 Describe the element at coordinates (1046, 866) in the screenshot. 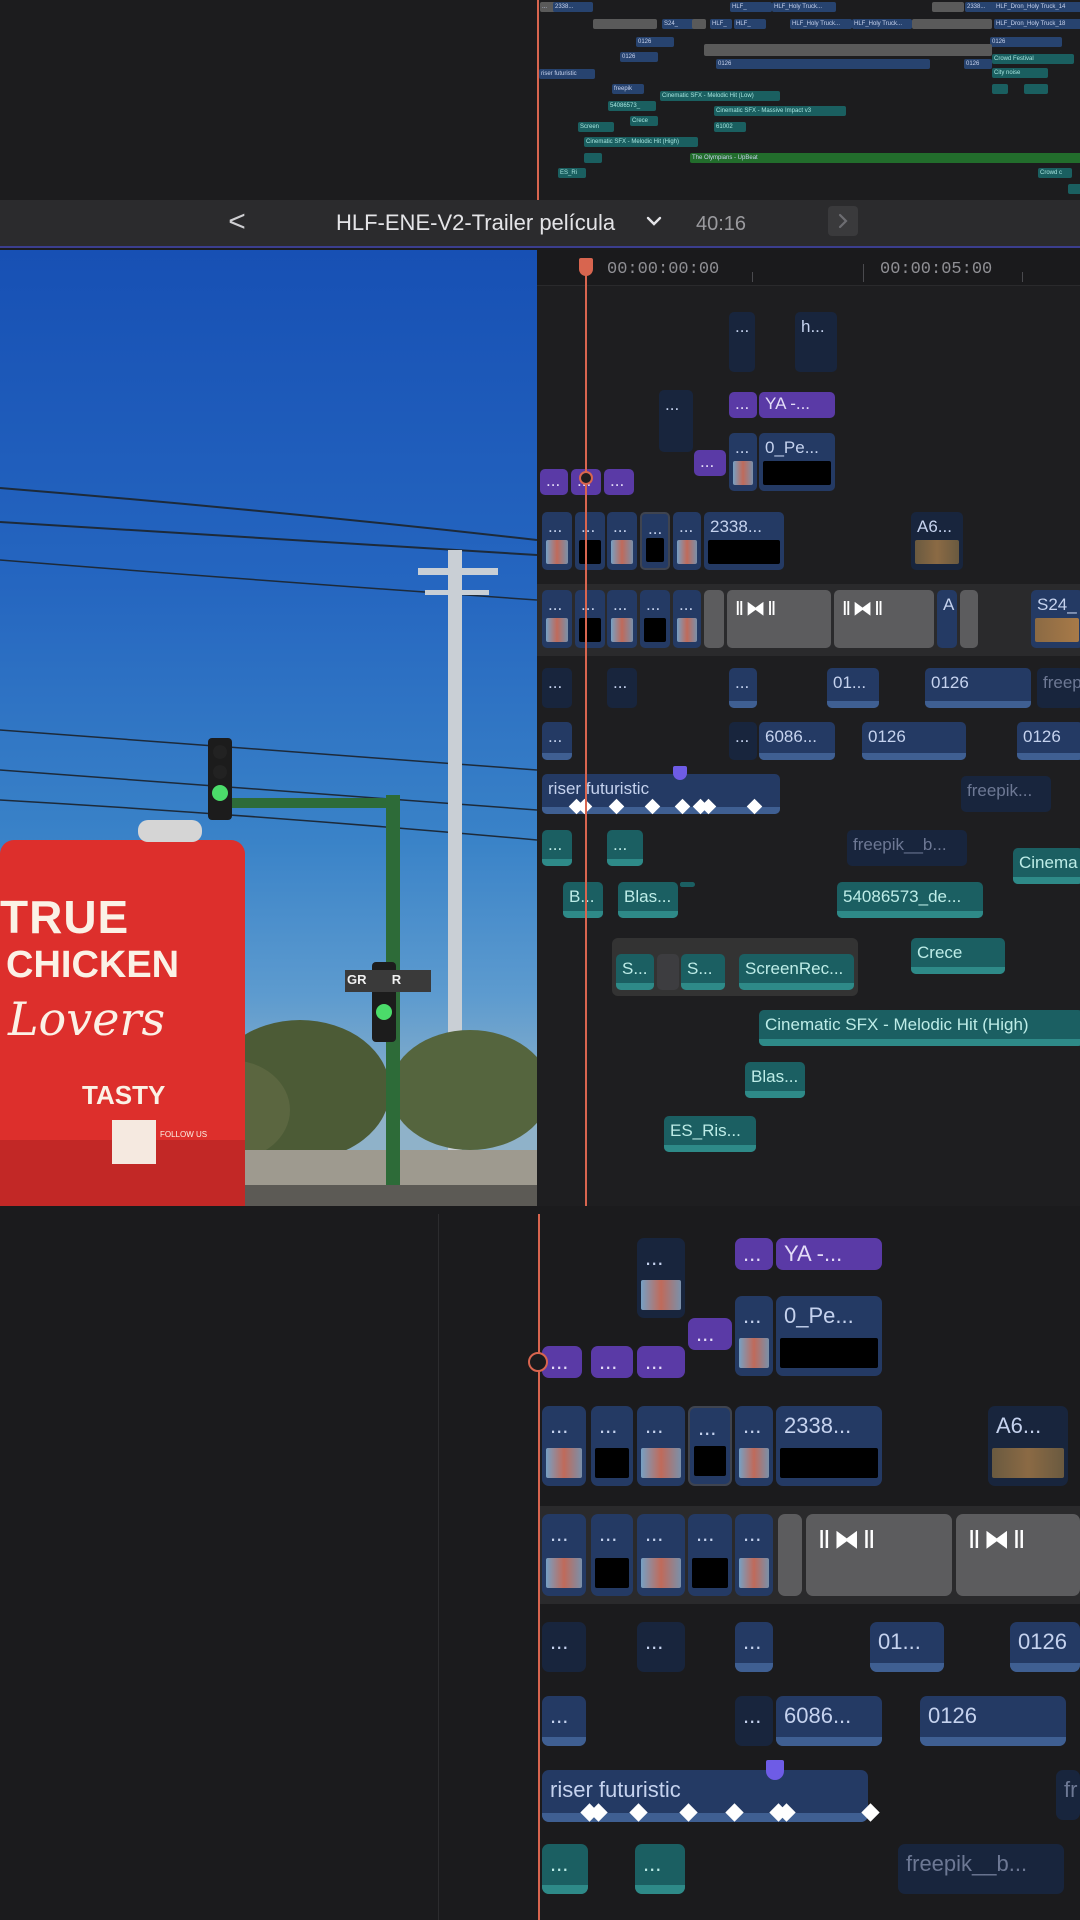

I see `audio-clip: Cinema` at that location.